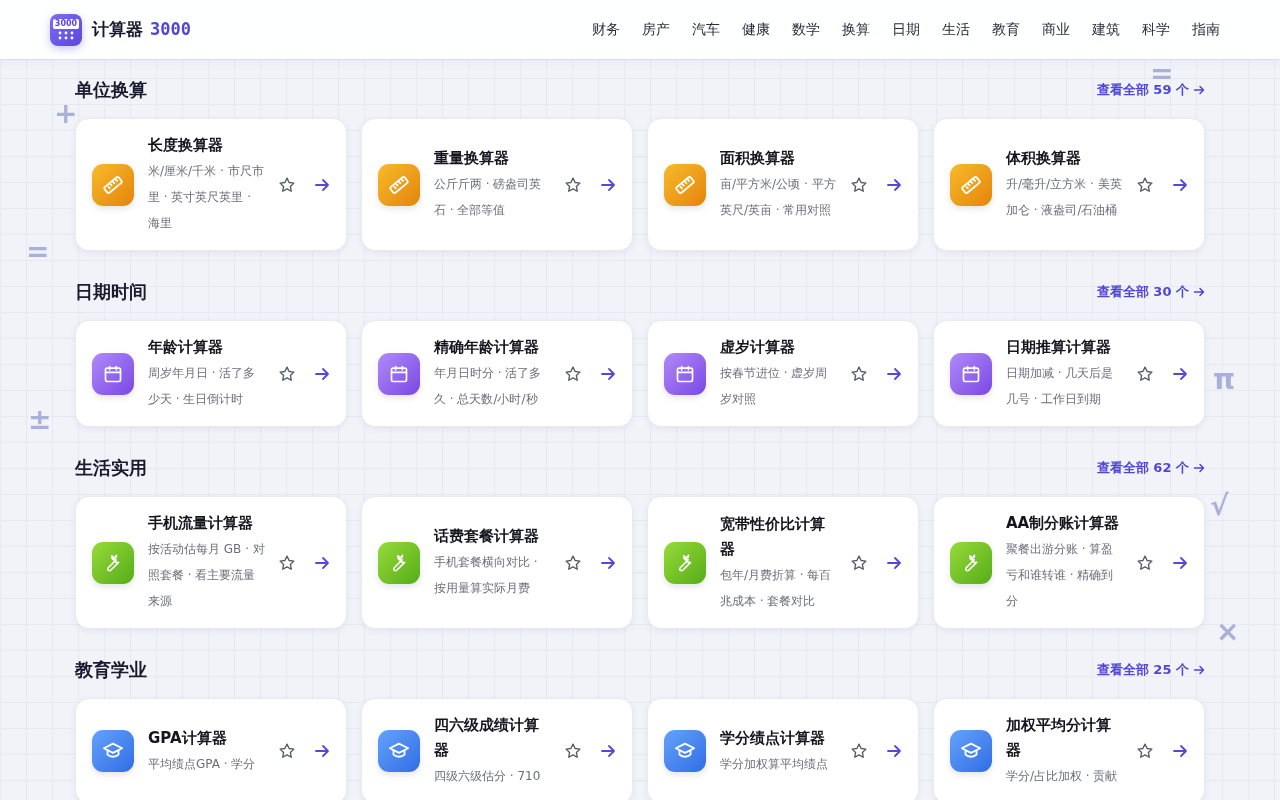  Describe the element at coordinates (706, 29) in the screenshot. I see `nav-link: 汽车` at that location.